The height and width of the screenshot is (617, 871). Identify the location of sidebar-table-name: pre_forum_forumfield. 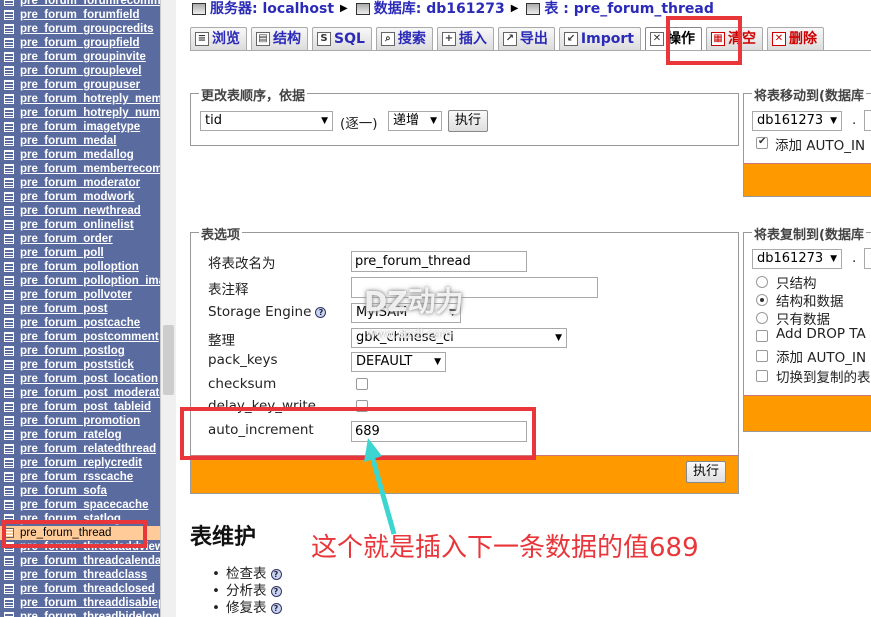
(80, 15).